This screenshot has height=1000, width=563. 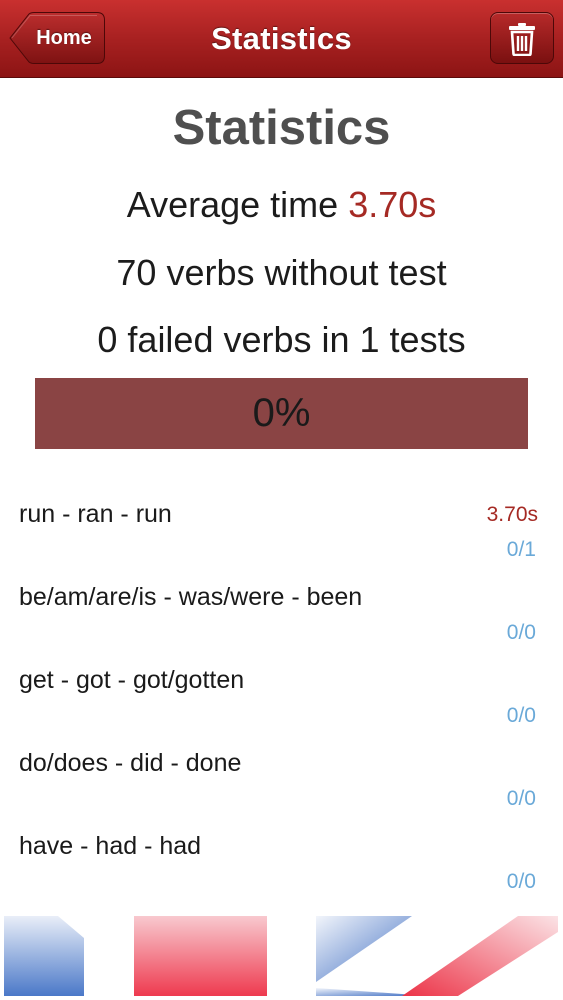 I want to click on verb-time: 3.70s, so click(x=512, y=514).